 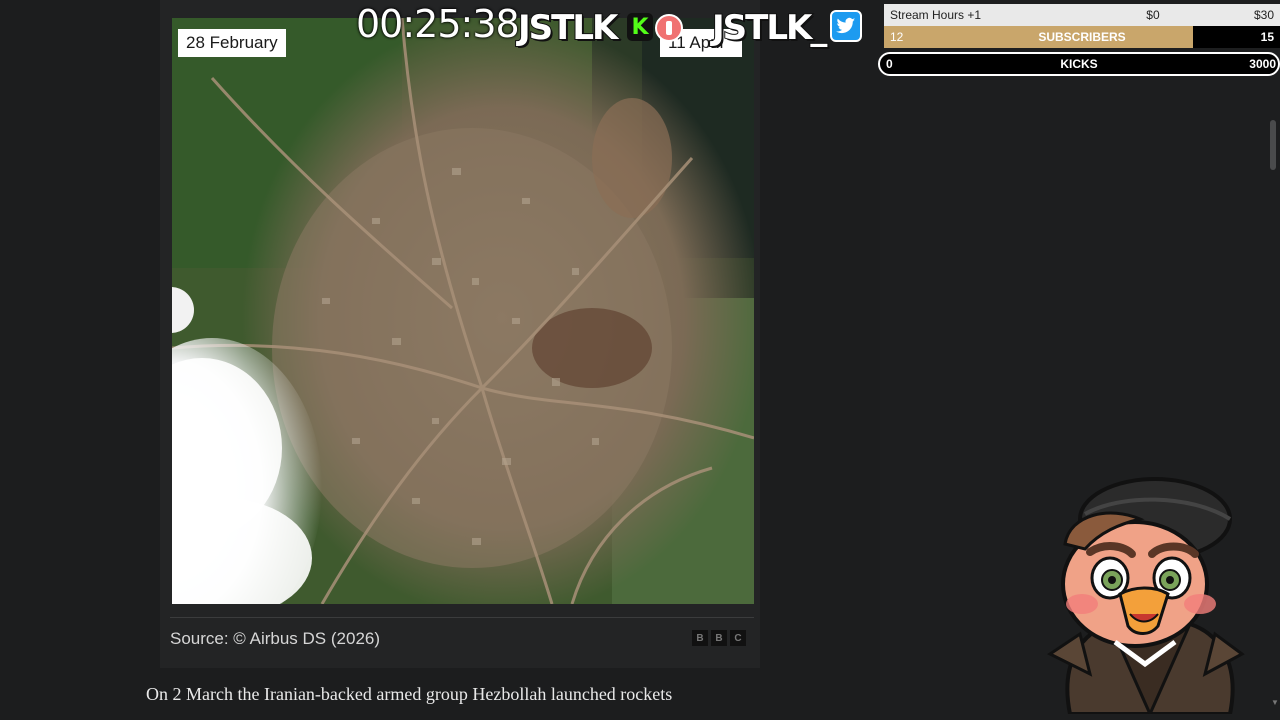 I want to click on goal-current: $0, so click(x=1153, y=15).